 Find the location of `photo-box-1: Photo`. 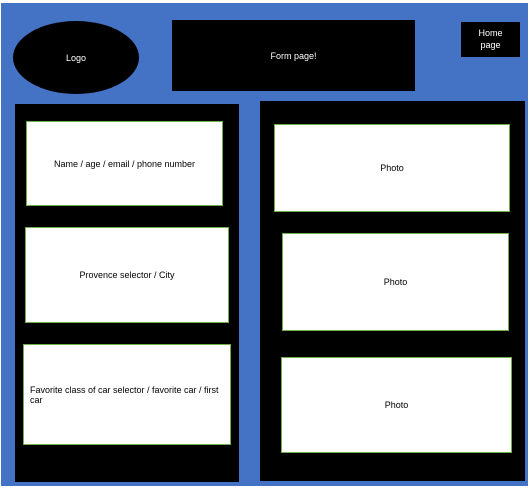

photo-box-1: Photo is located at coordinates (392, 168).